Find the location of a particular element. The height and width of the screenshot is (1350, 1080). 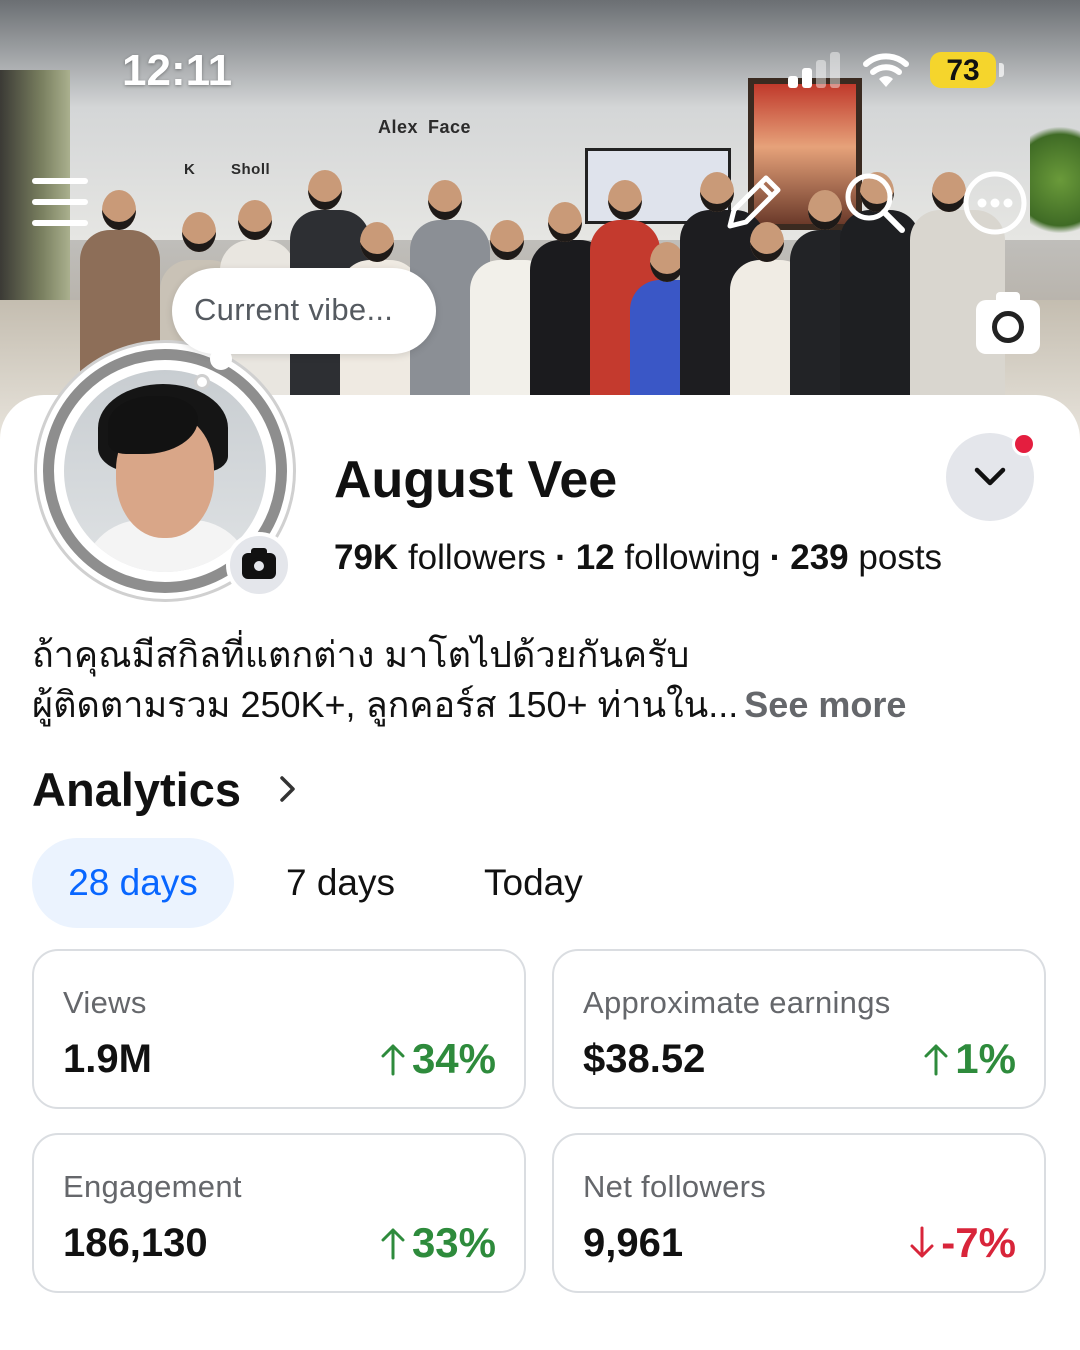

metric-change: 1% is located at coordinates (969, 1059).